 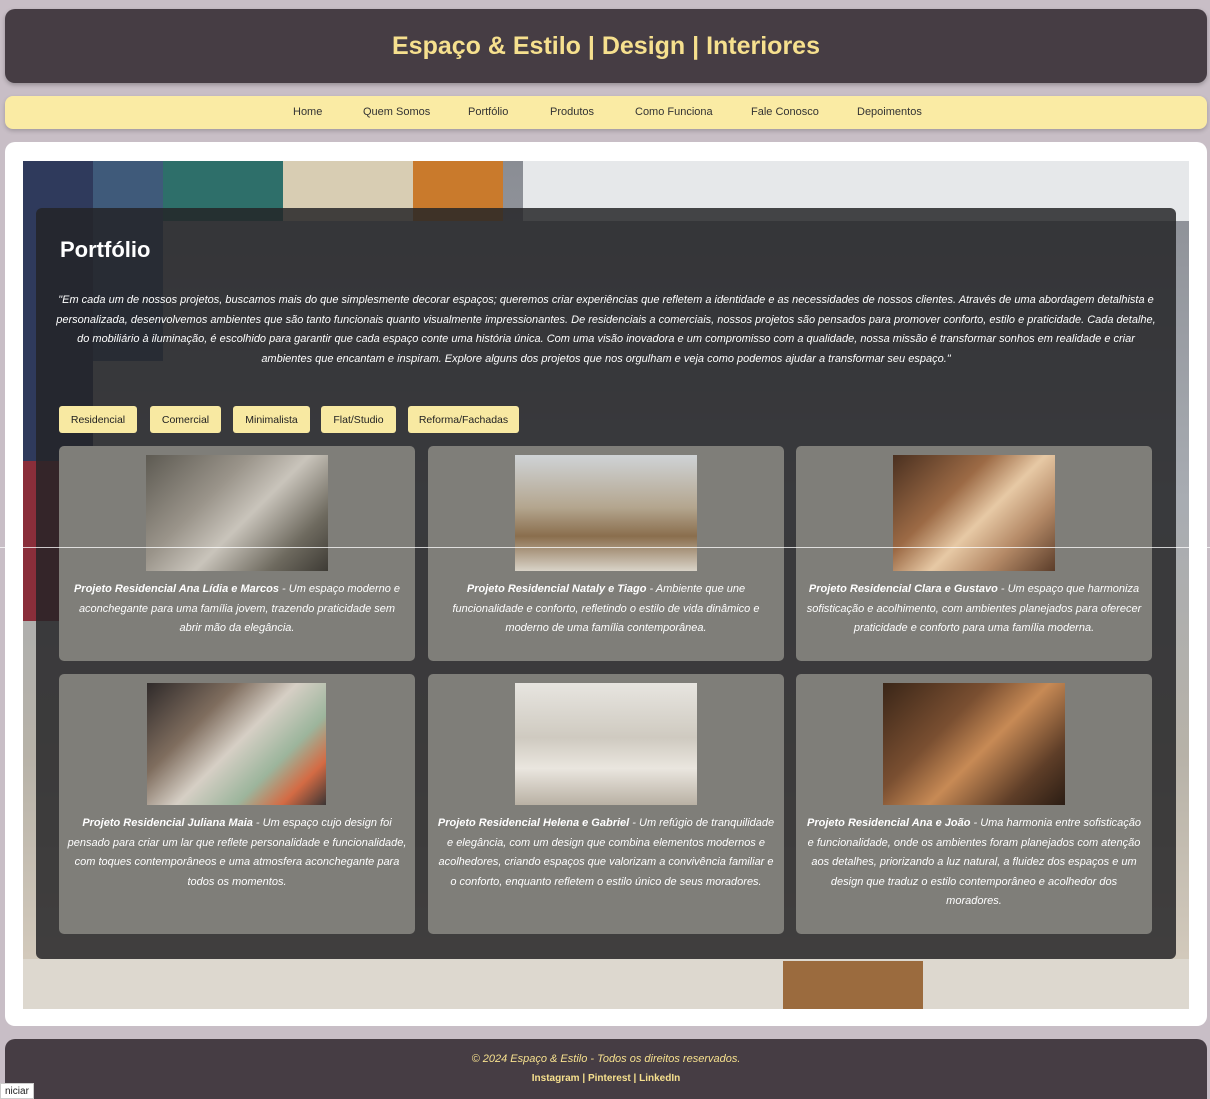 I want to click on nav-como-funciona: Como Funciona, so click(x=674, y=112).